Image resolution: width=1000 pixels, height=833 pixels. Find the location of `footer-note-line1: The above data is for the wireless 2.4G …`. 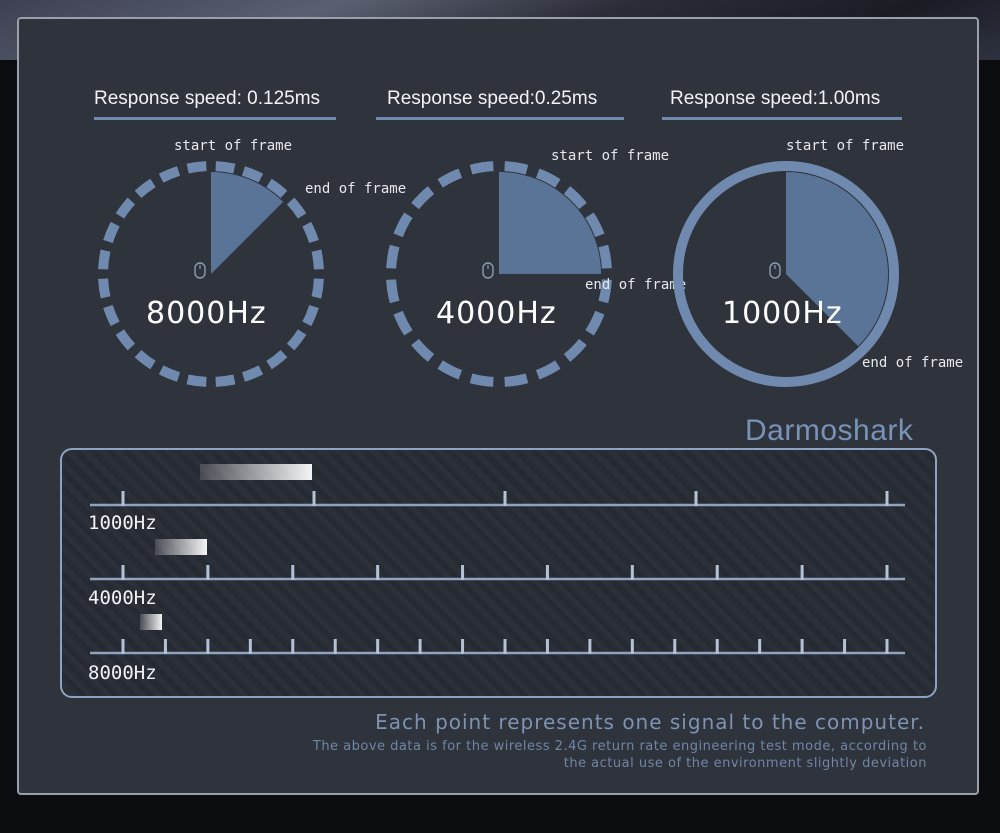

footer-note-line1: The above data is for the wireless 2.4G … is located at coordinates (619, 746).